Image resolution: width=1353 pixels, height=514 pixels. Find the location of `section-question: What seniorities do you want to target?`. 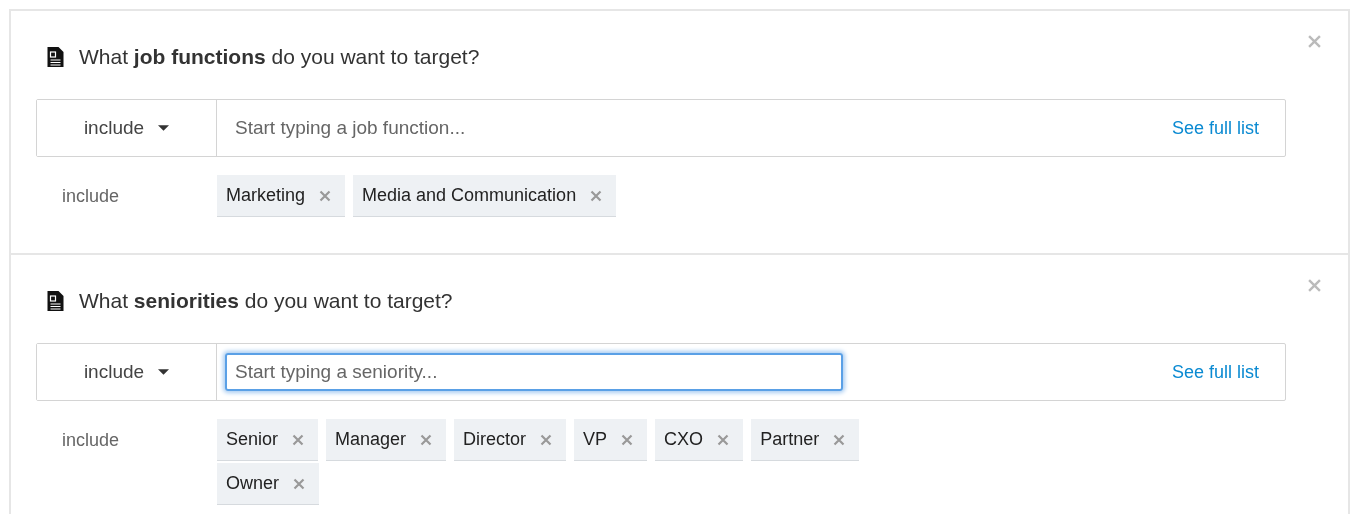

section-question: What seniorities do you want to target? is located at coordinates (266, 301).